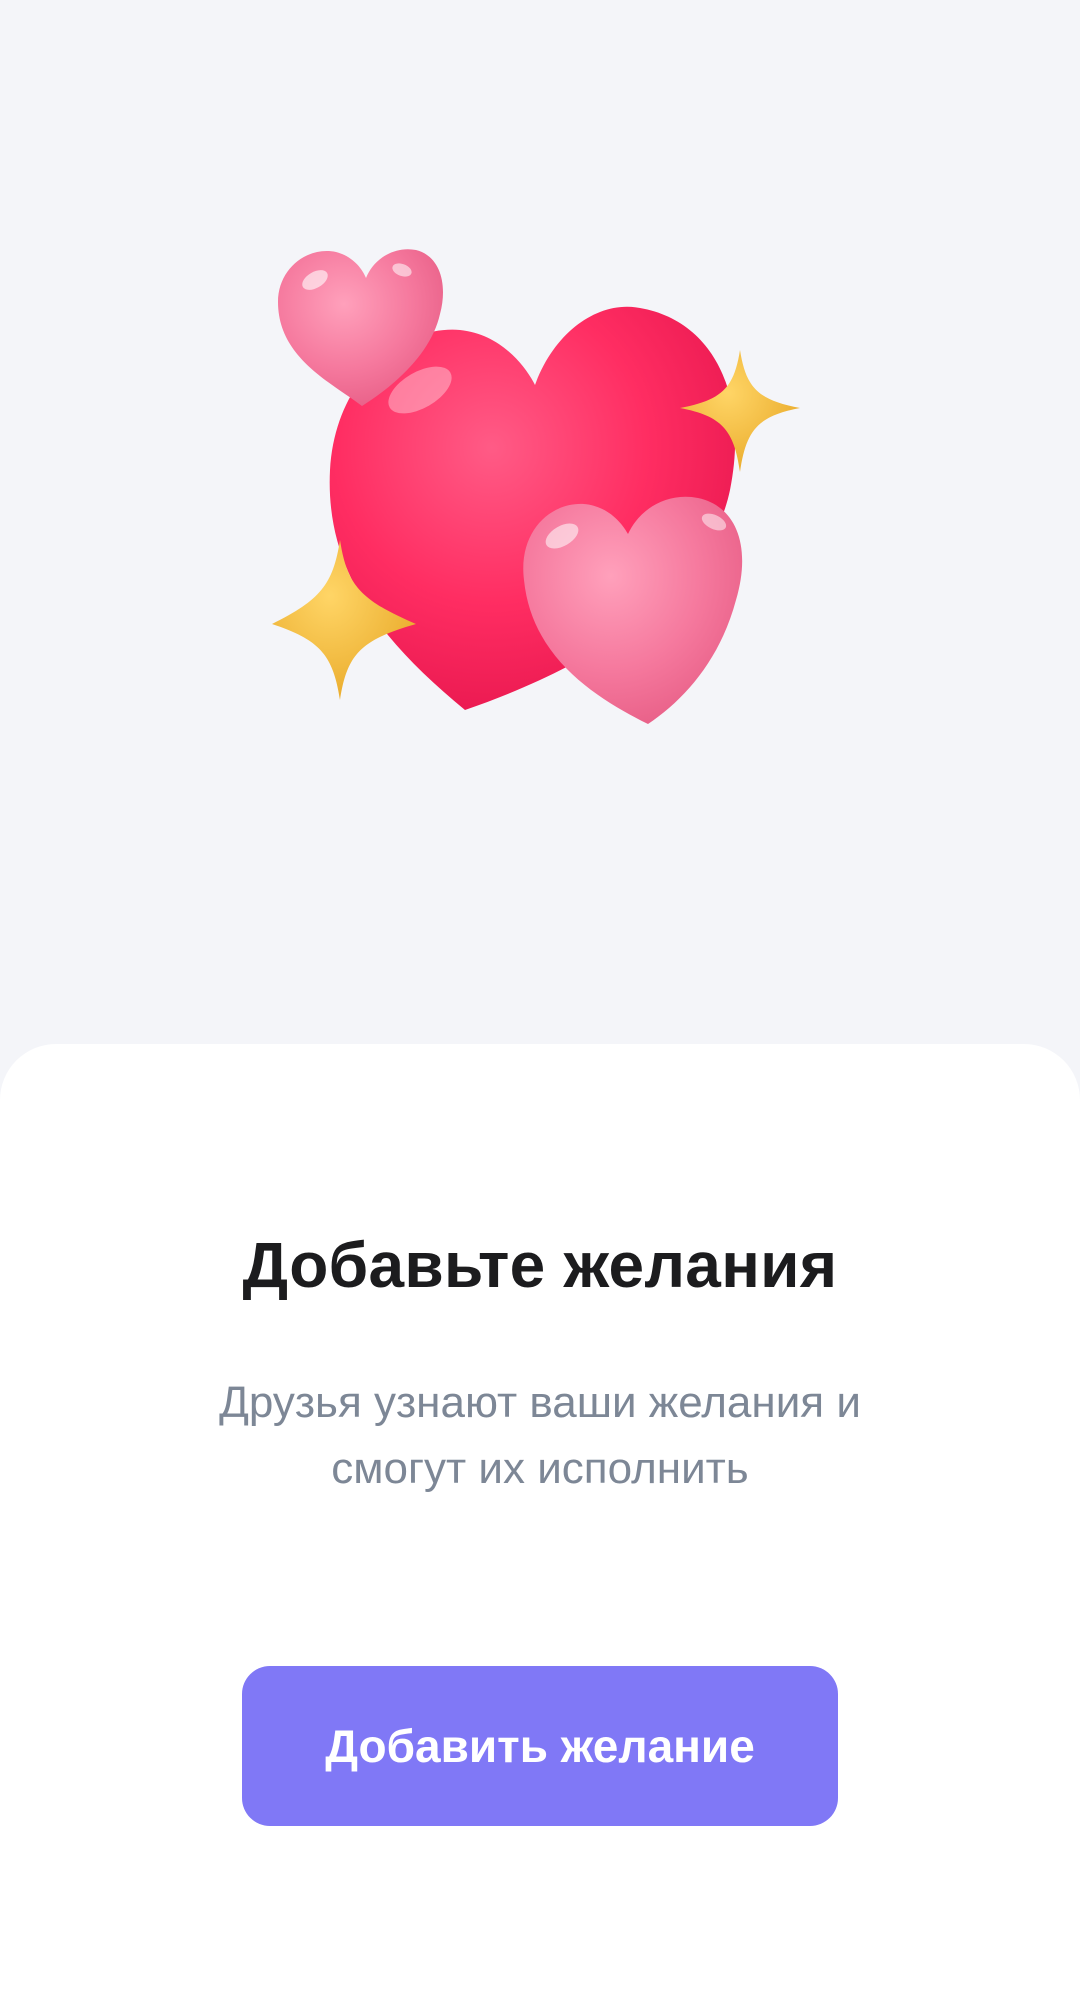 This screenshot has height=1994, width=1080. I want to click on add-wish-button: Добавить желание, so click(540, 1746).